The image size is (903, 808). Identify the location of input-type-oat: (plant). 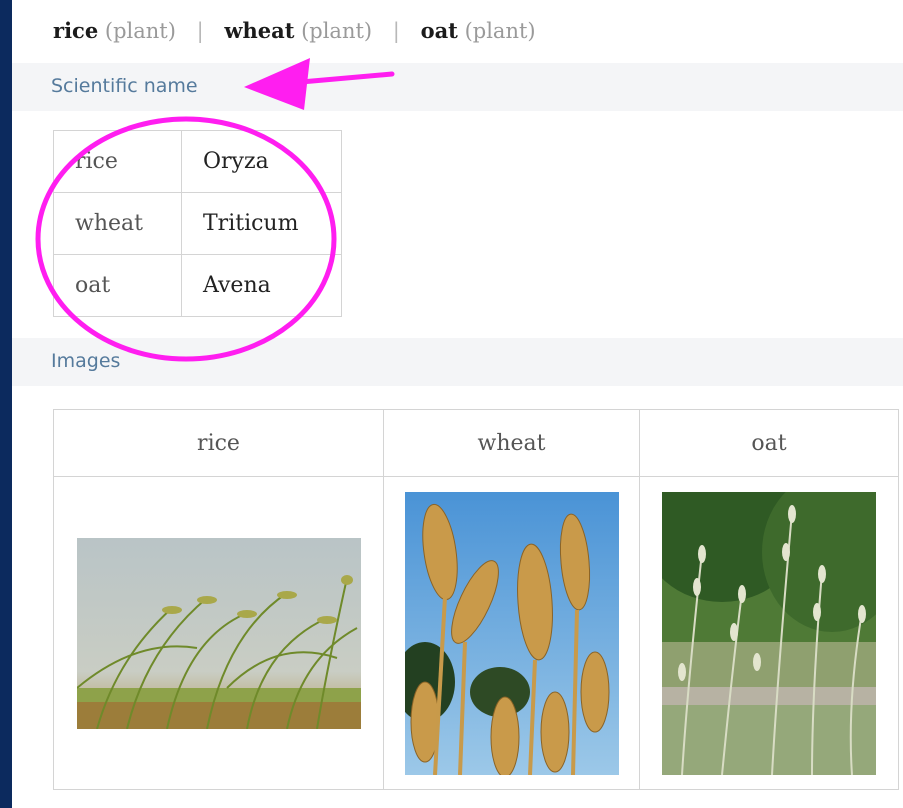
(500, 31).